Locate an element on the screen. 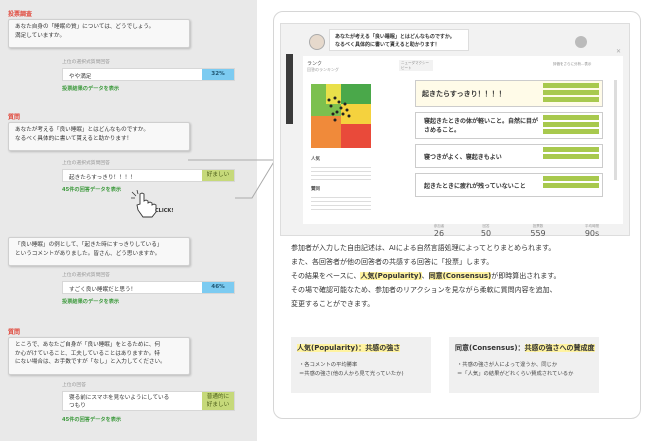  filter-chip: ニューダマクシー ビート is located at coordinates (416, 65).